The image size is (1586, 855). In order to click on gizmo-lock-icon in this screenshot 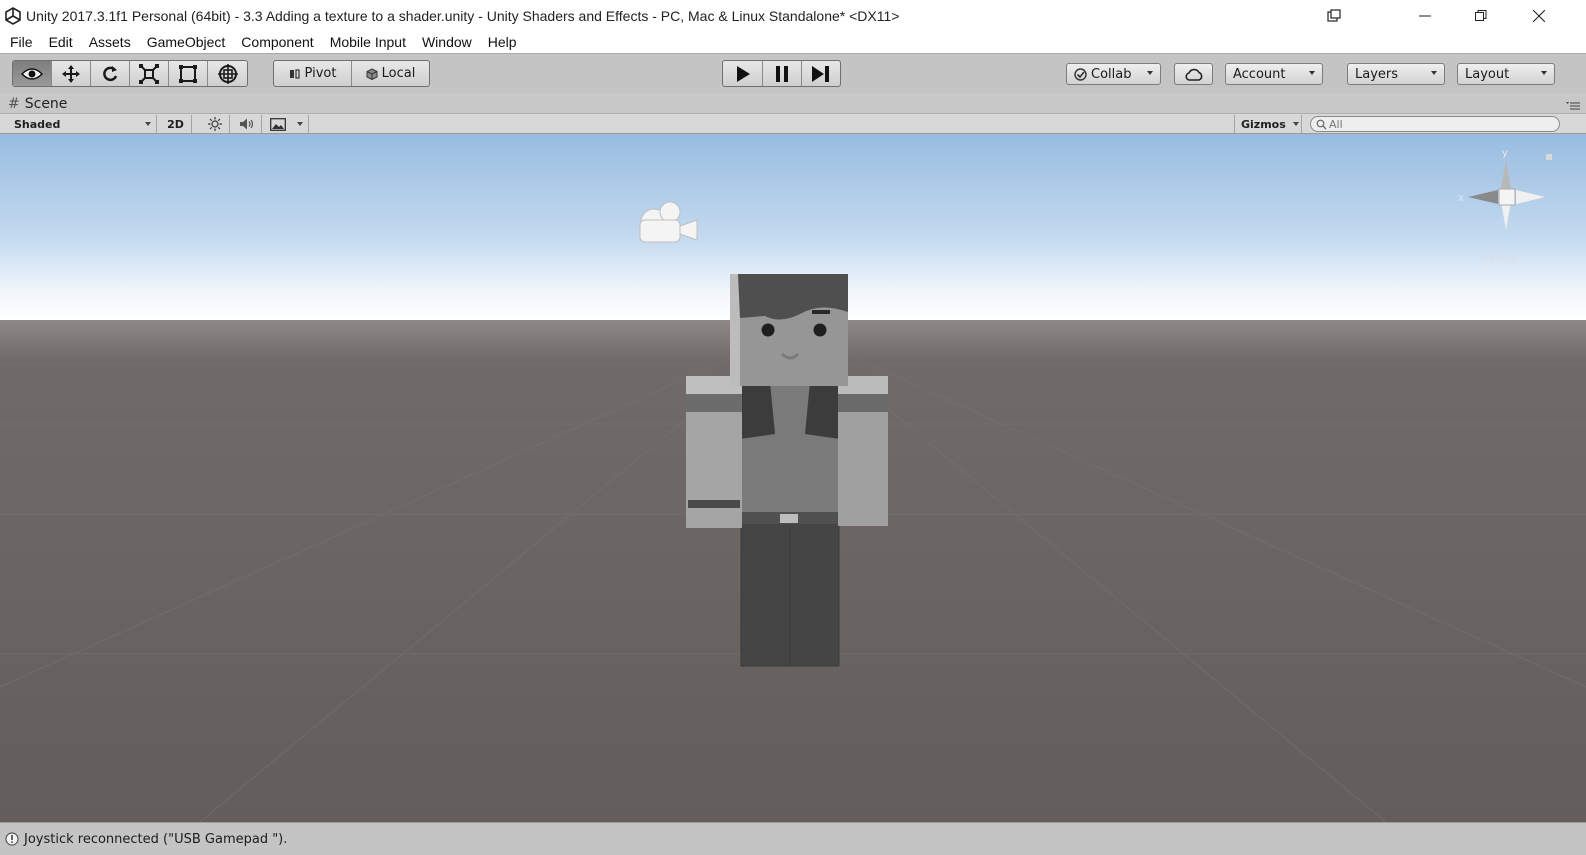, I will do `click(1549, 157)`.